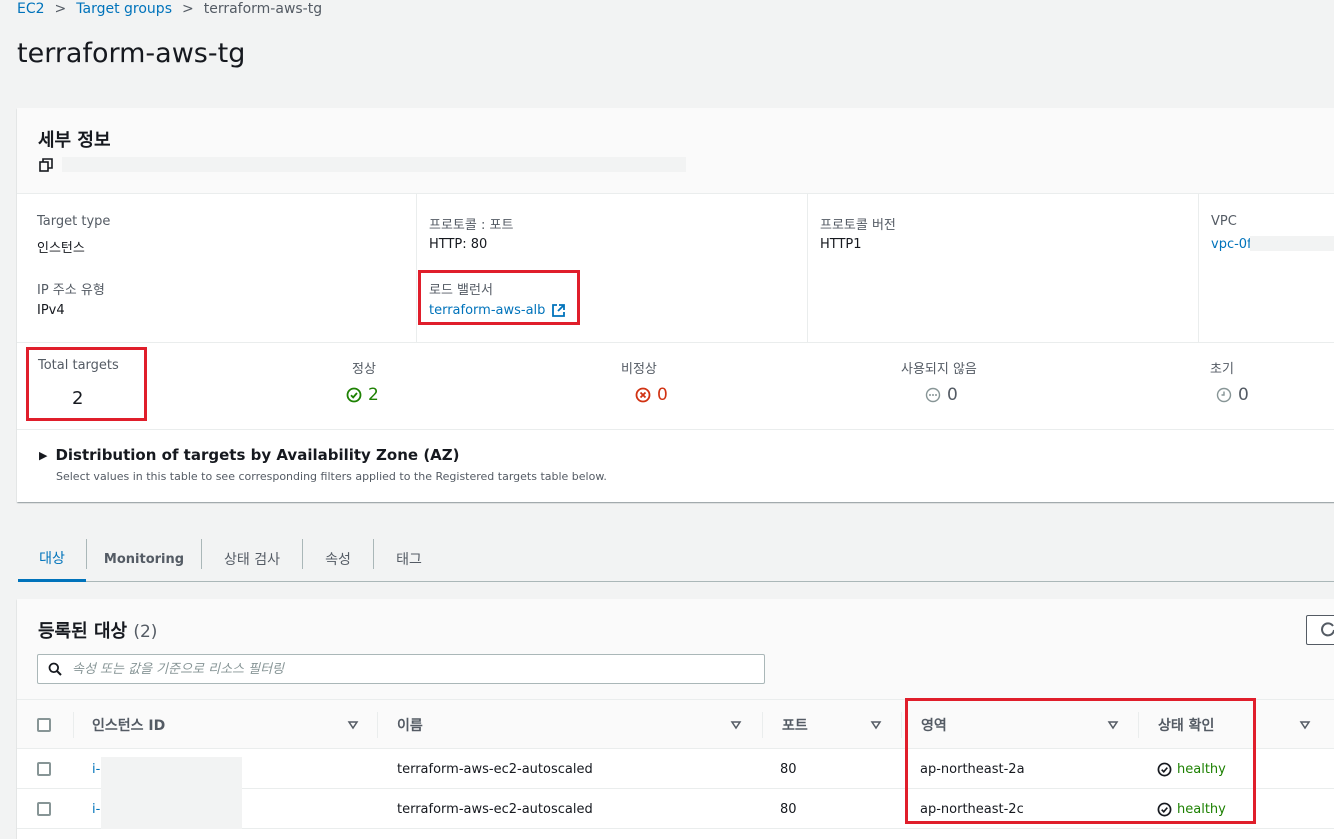 This screenshot has height=839, width=1334. What do you see at coordinates (952, 395) in the screenshot?
I see `unused-value: 0` at bounding box center [952, 395].